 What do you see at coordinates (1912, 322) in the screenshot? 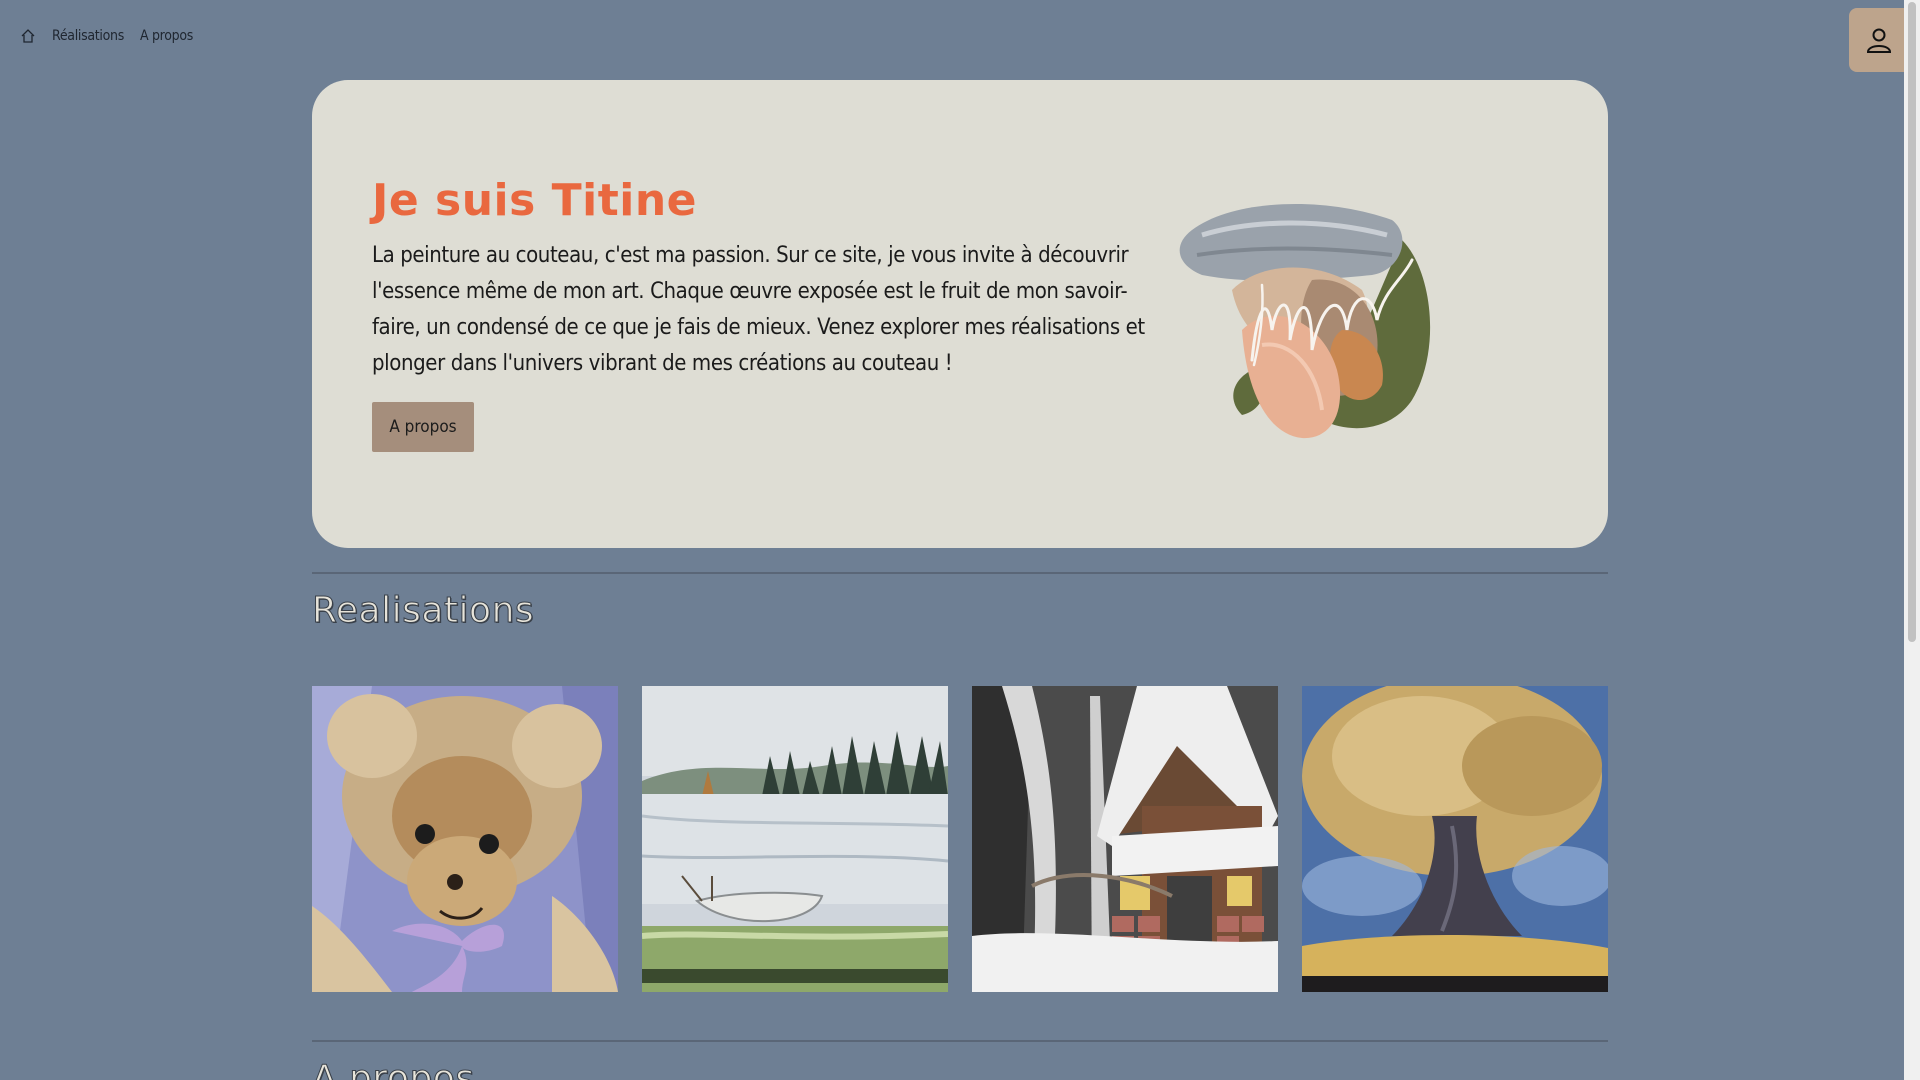
I see `scrollbar-thumb` at bounding box center [1912, 322].